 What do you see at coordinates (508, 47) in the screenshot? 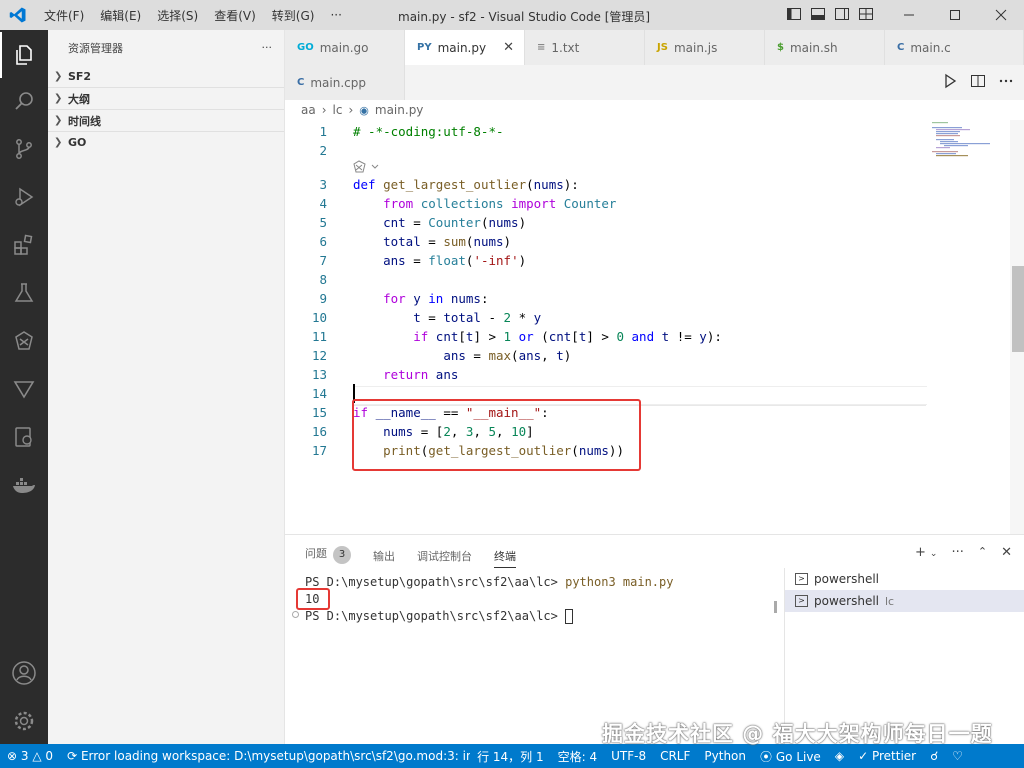
I see `close-tab-icon: ✕` at bounding box center [508, 47].